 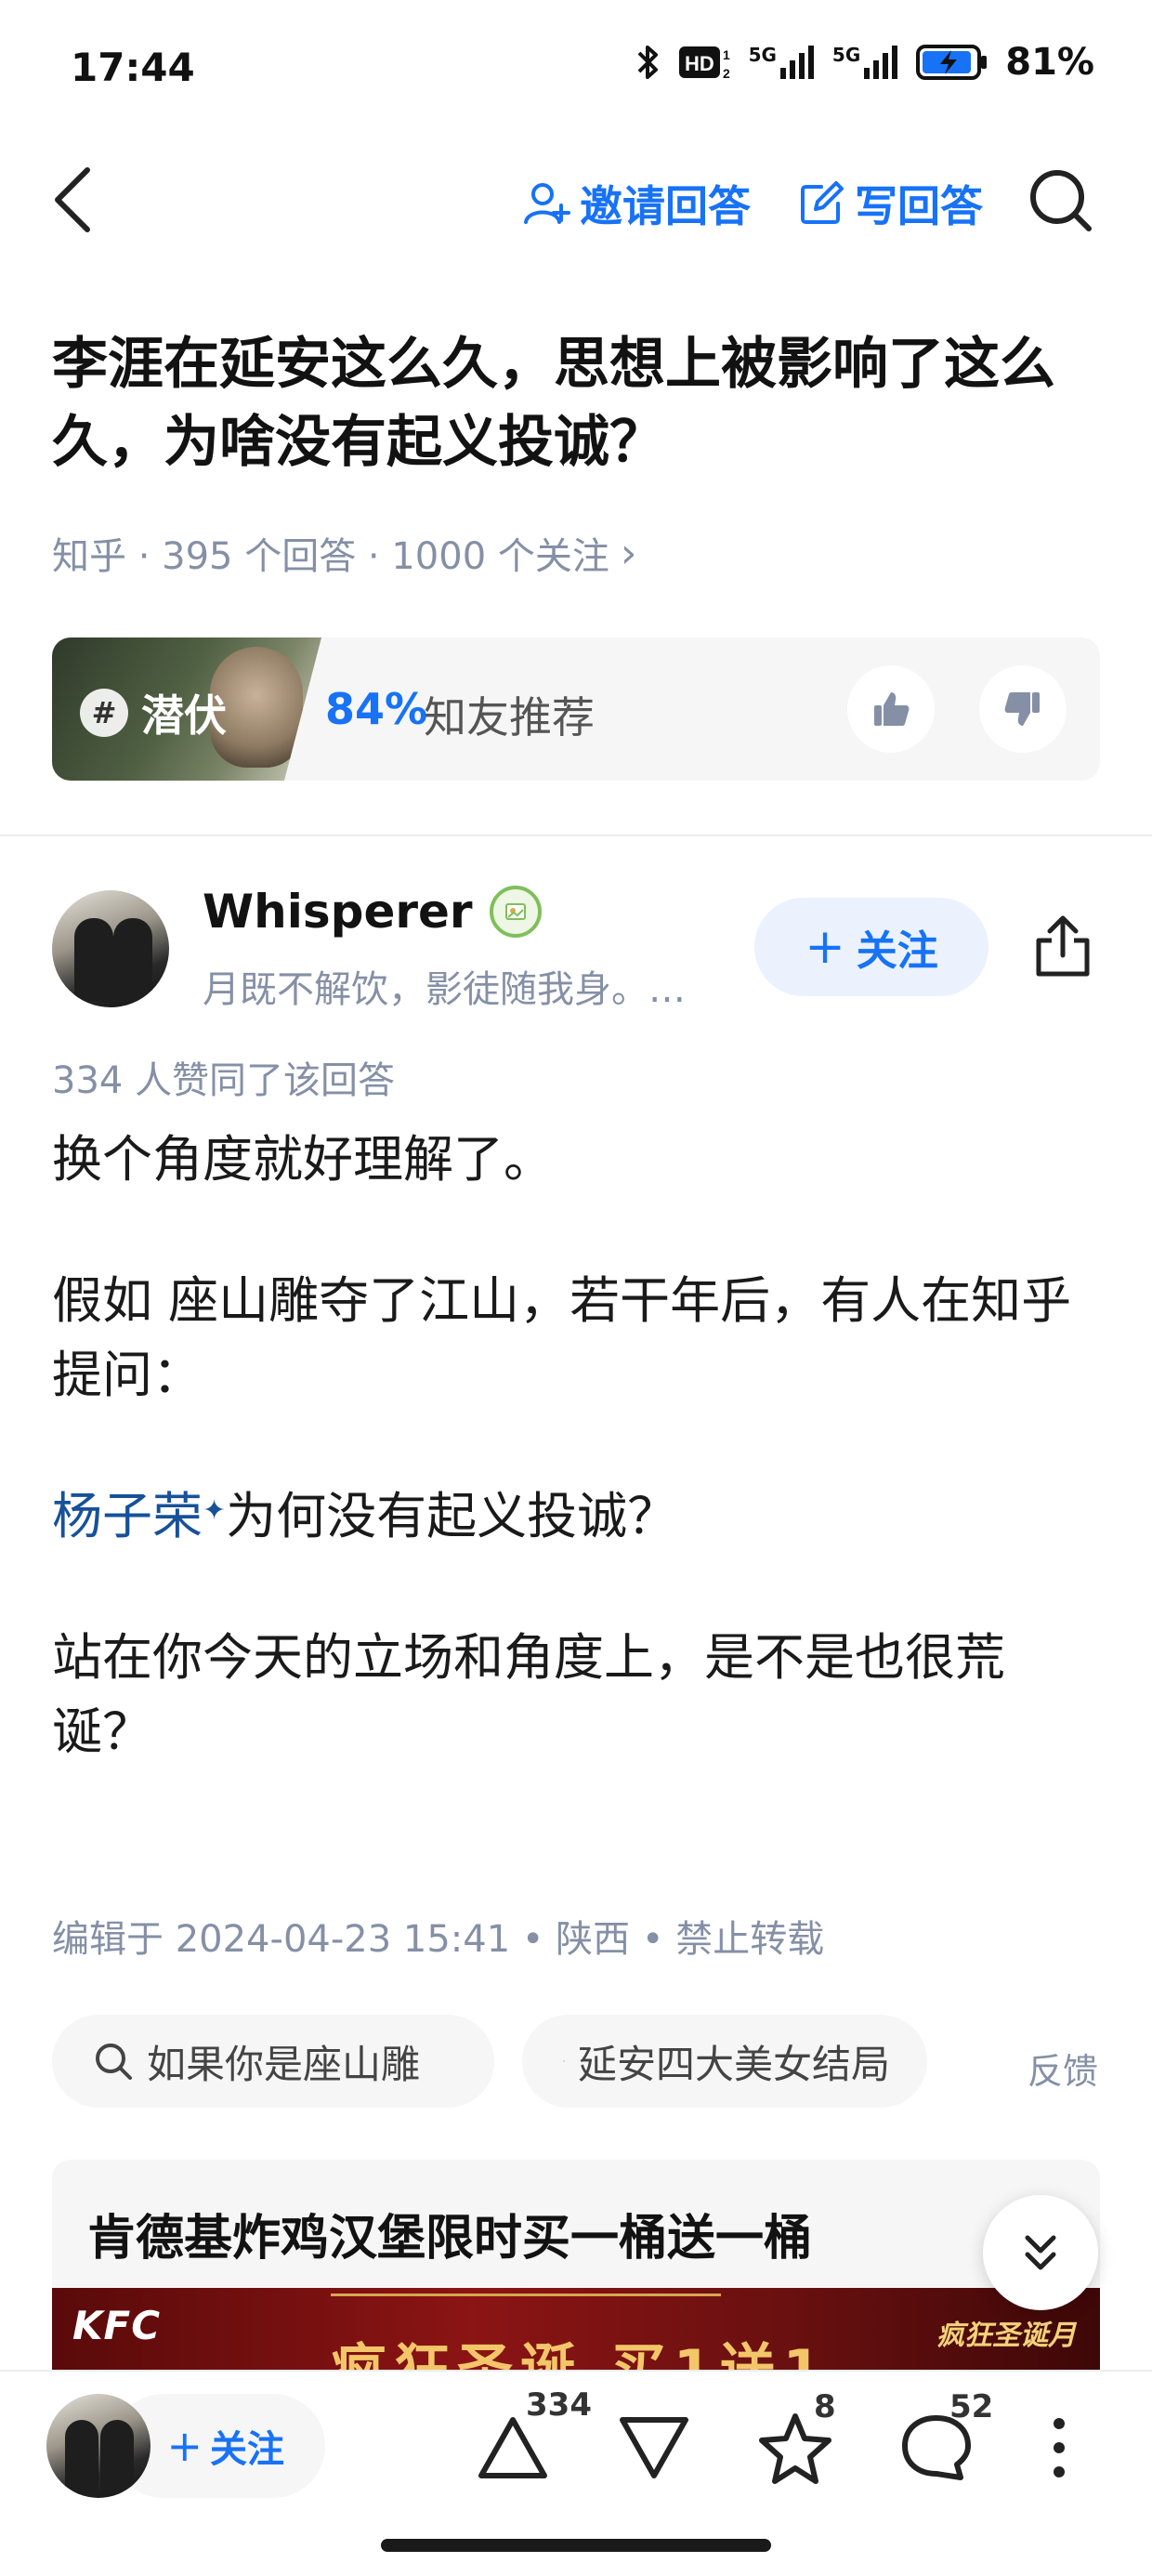 I want to click on feedback-link: 反馈, so click(x=1063, y=2068).